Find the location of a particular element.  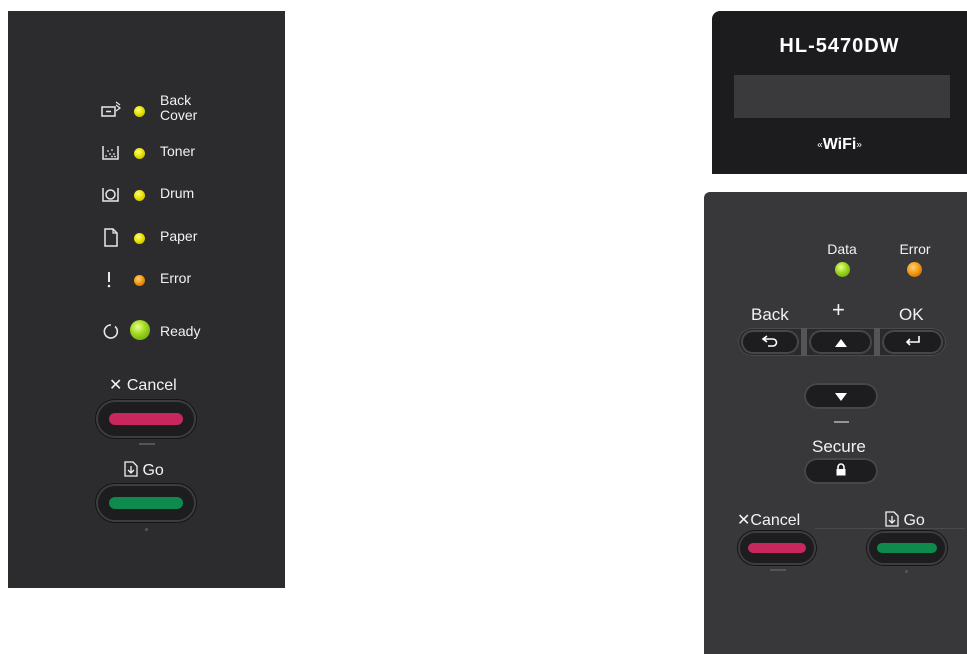

ok-button is located at coordinates (912, 342).